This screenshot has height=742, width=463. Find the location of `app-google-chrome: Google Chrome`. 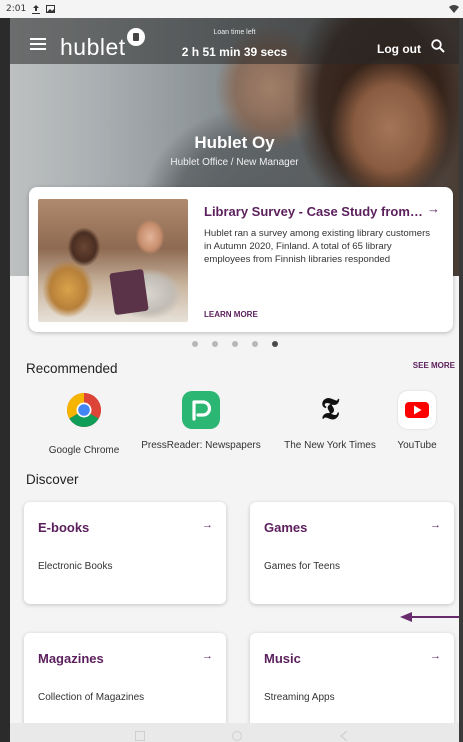

app-google-chrome: Google Chrome is located at coordinates (84, 423).